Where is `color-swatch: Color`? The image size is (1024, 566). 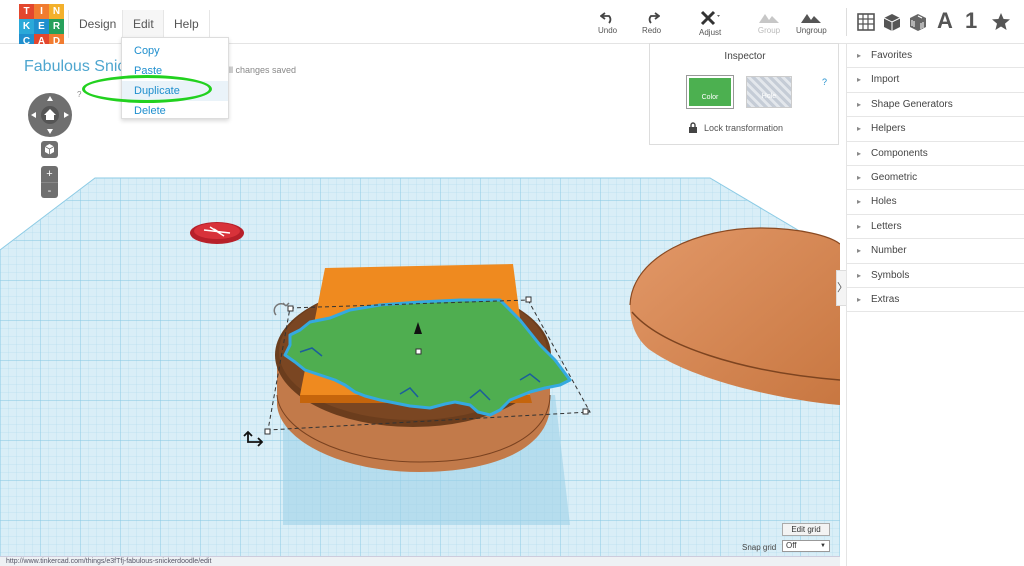 color-swatch: Color is located at coordinates (710, 92).